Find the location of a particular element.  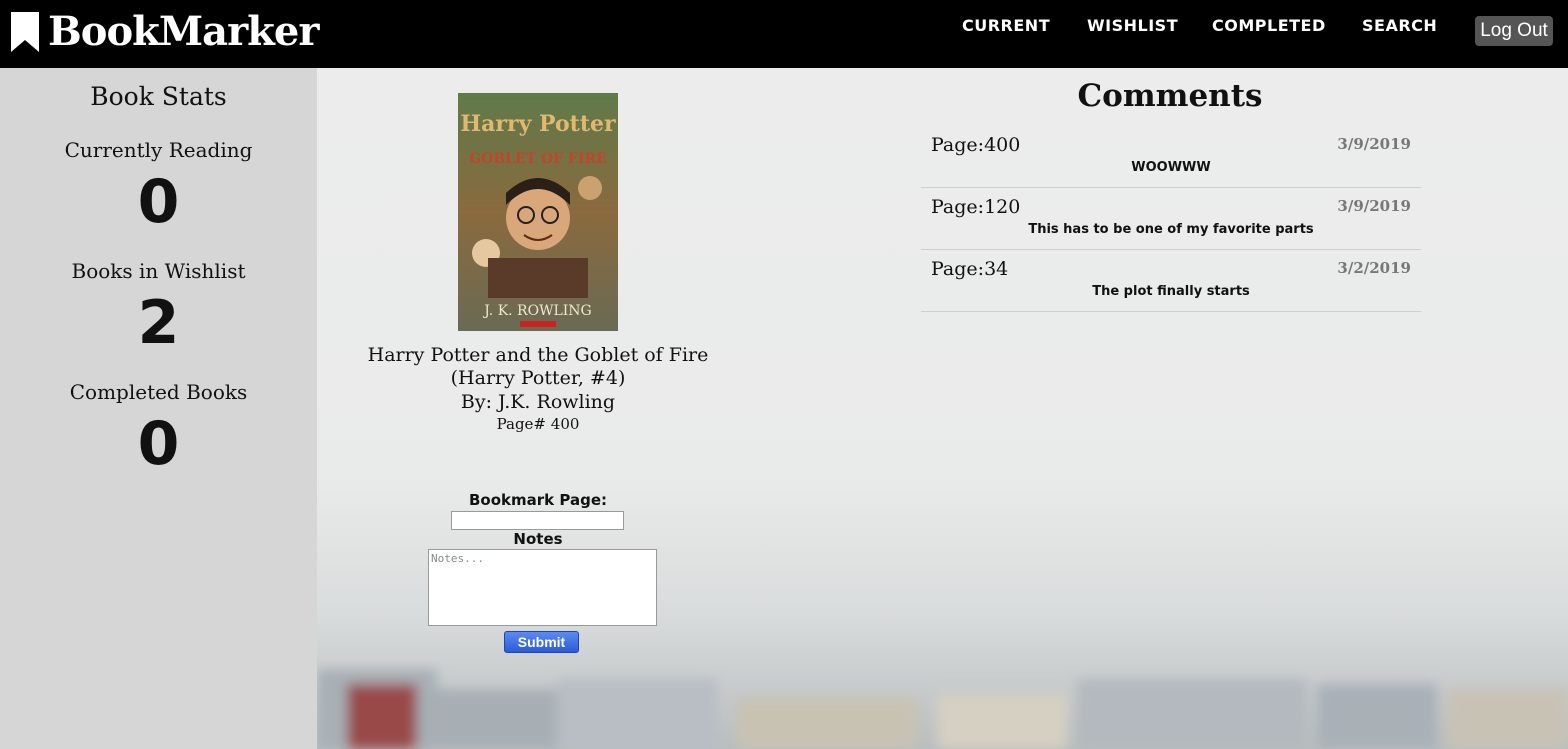

notes-label: Notes is located at coordinates (538, 539).